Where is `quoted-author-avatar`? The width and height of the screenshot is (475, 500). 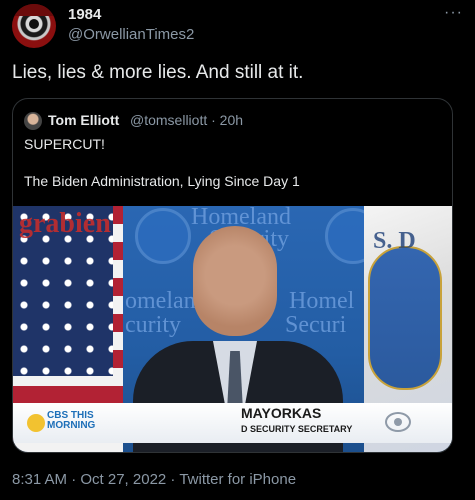 quoted-author-avatar is located at coordinates (33, 121).